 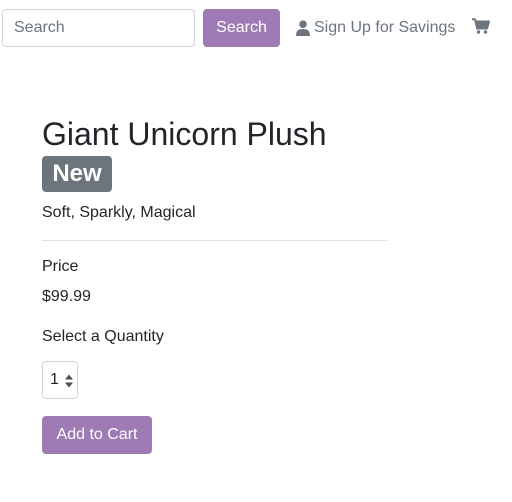 I want to click on quantity-stepper: 1, so click(x=60, y=380).